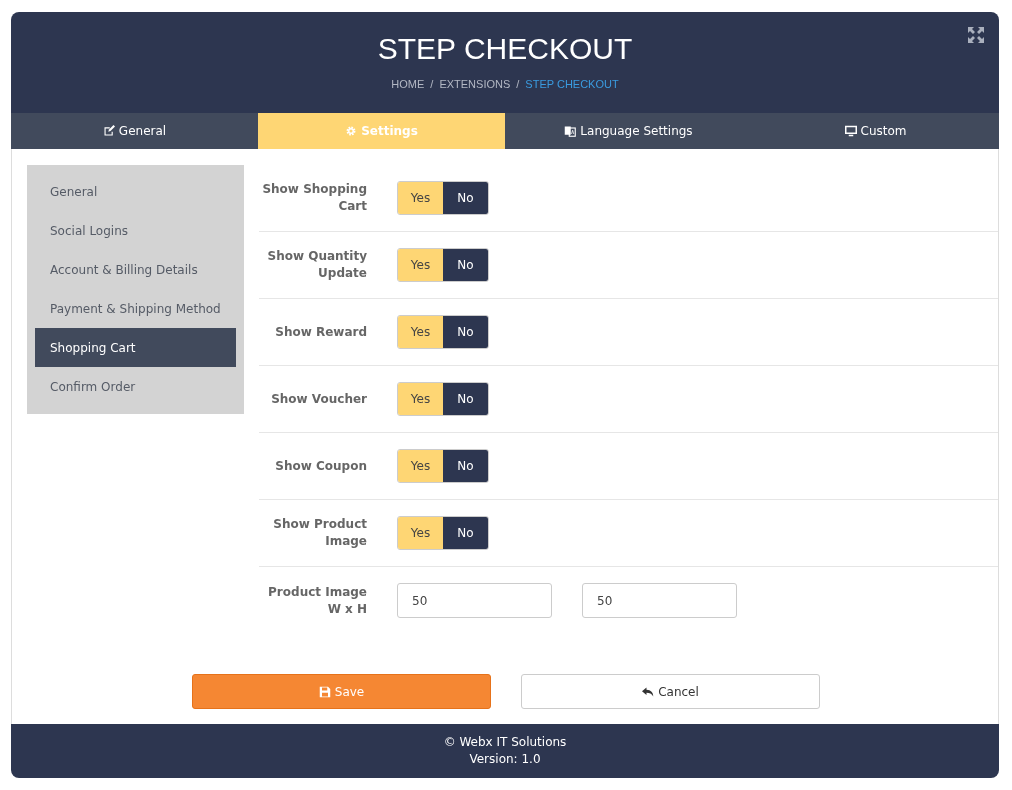 This screenshot has height=790, width=1012. Describe the element at coordinates (505, 742) in the screenshot. I see `footer-text: © Webx IT Solutions` at that location.